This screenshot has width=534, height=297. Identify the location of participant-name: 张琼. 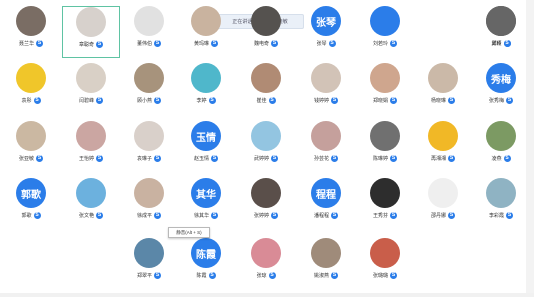
(261, 275).